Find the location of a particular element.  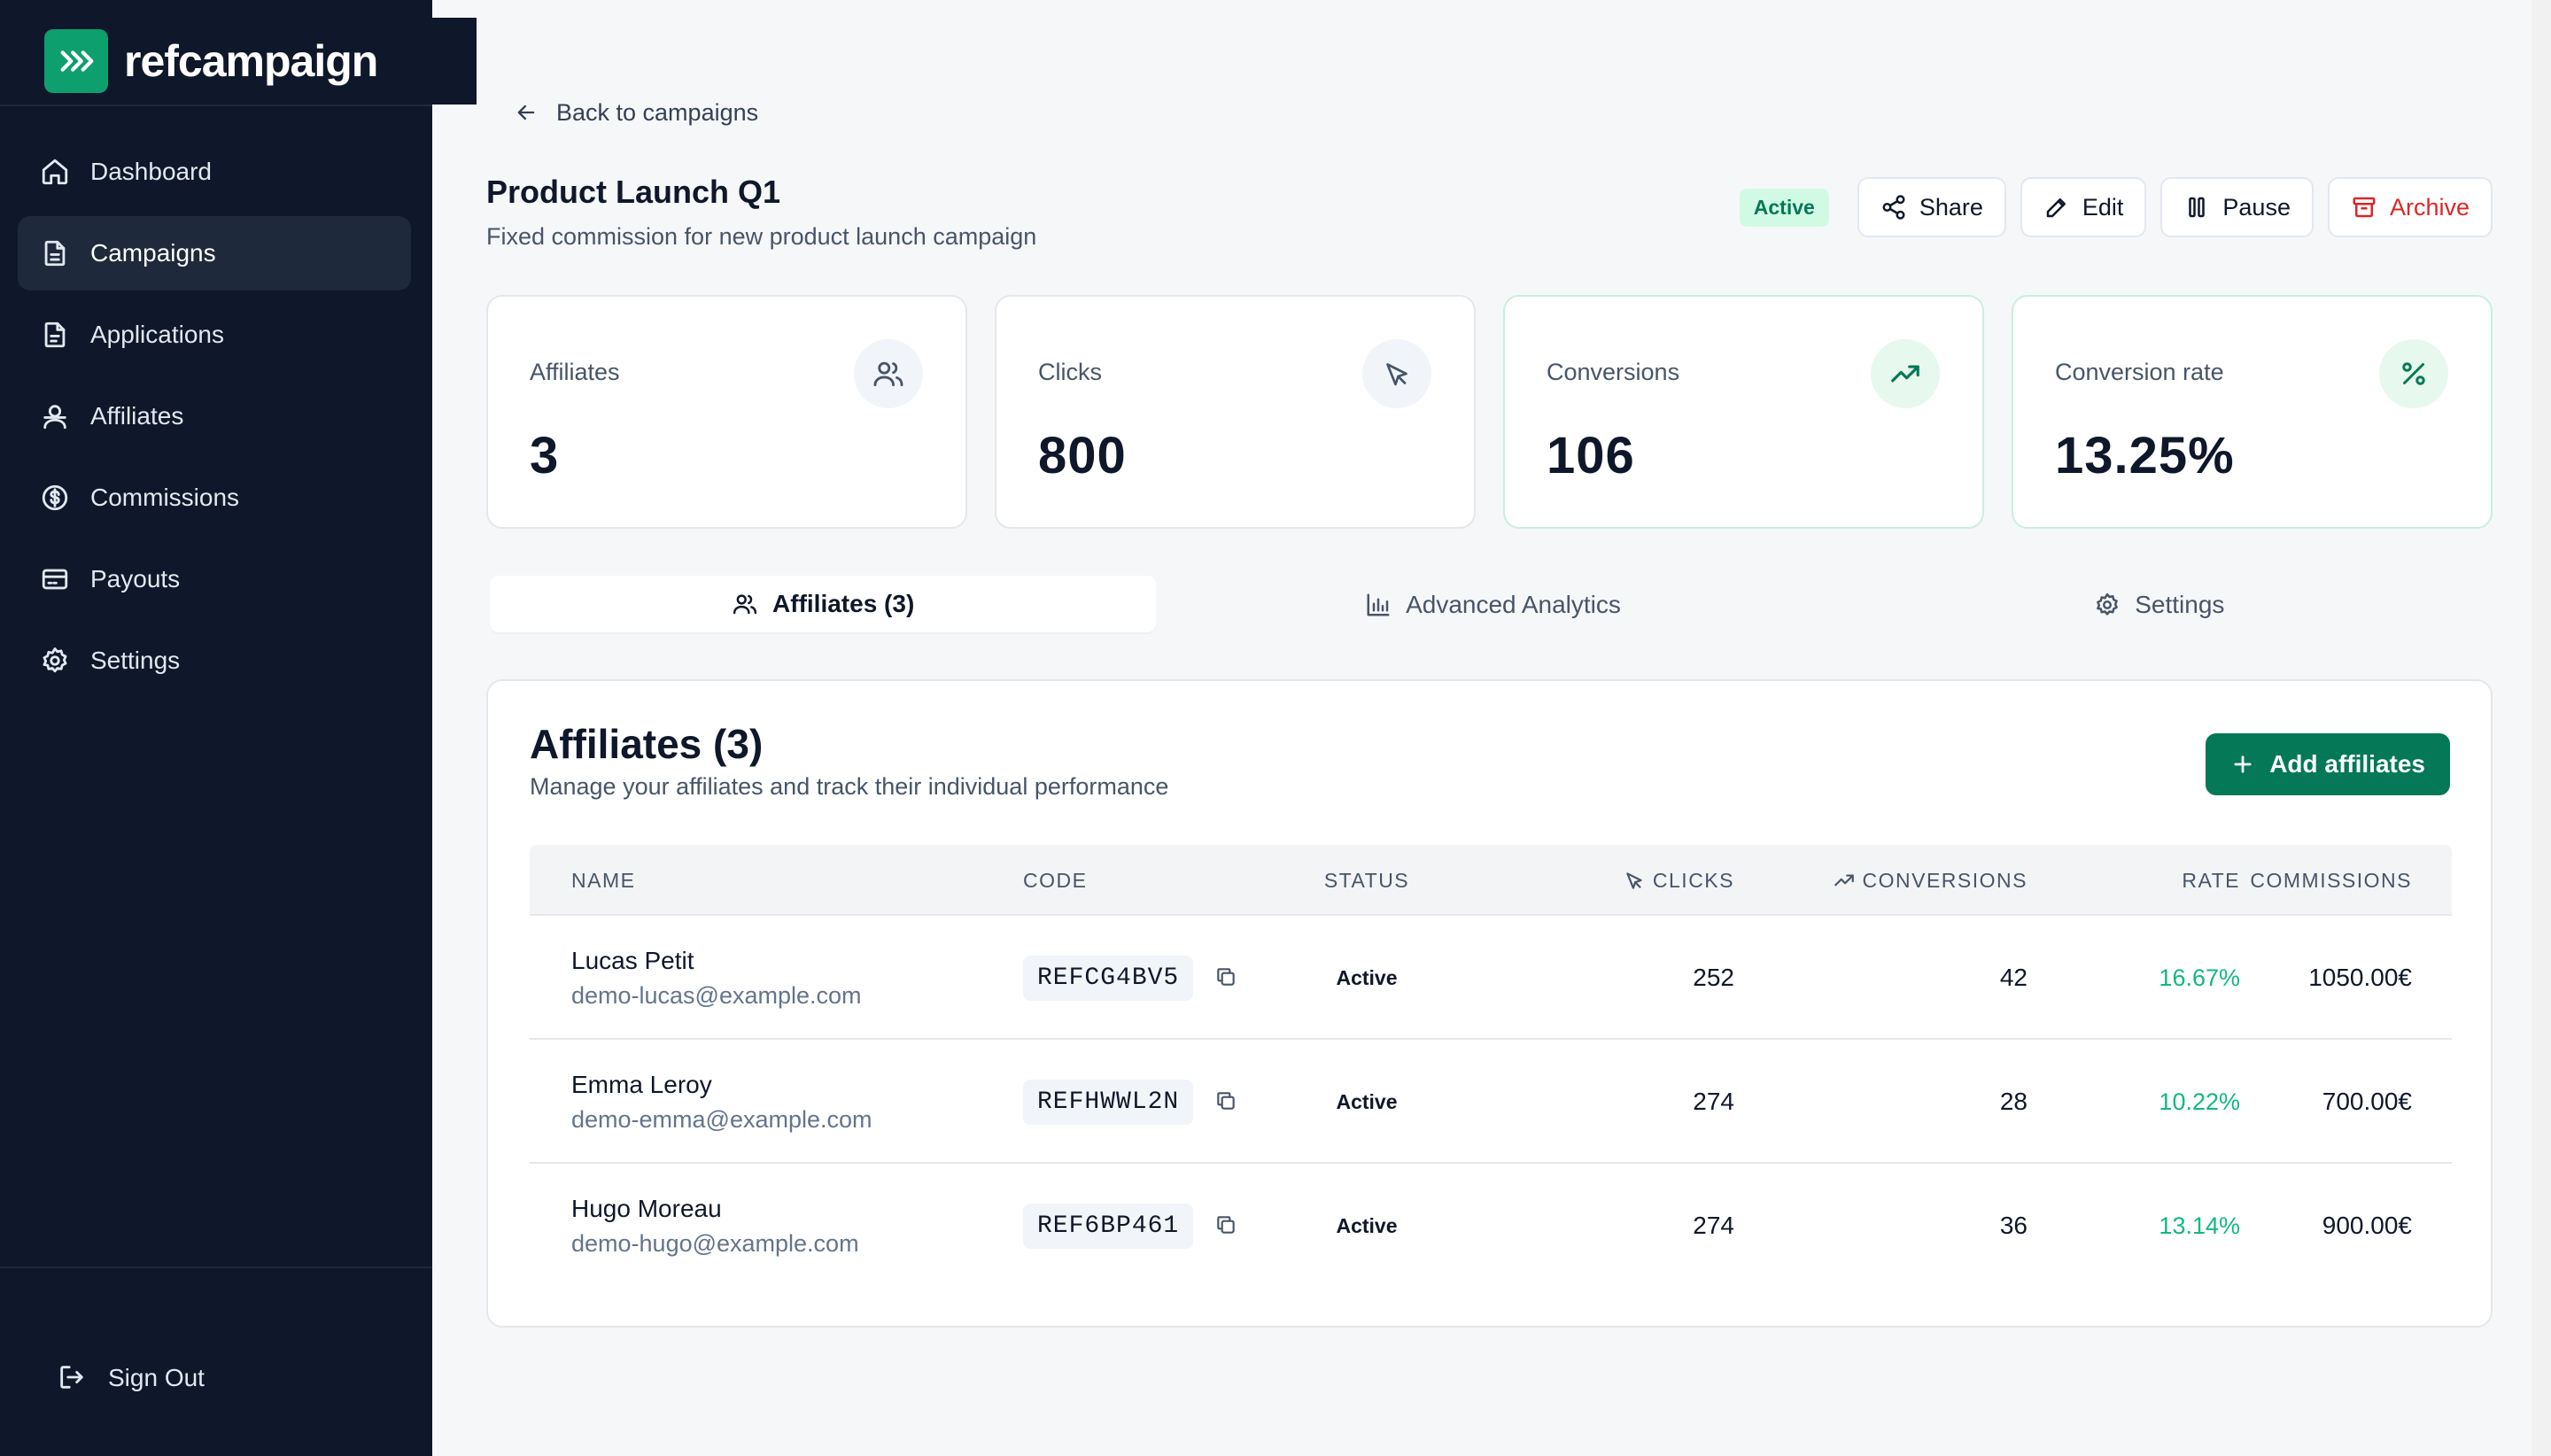

back-label: Back to campaigns is located at coordinates (657, 112).